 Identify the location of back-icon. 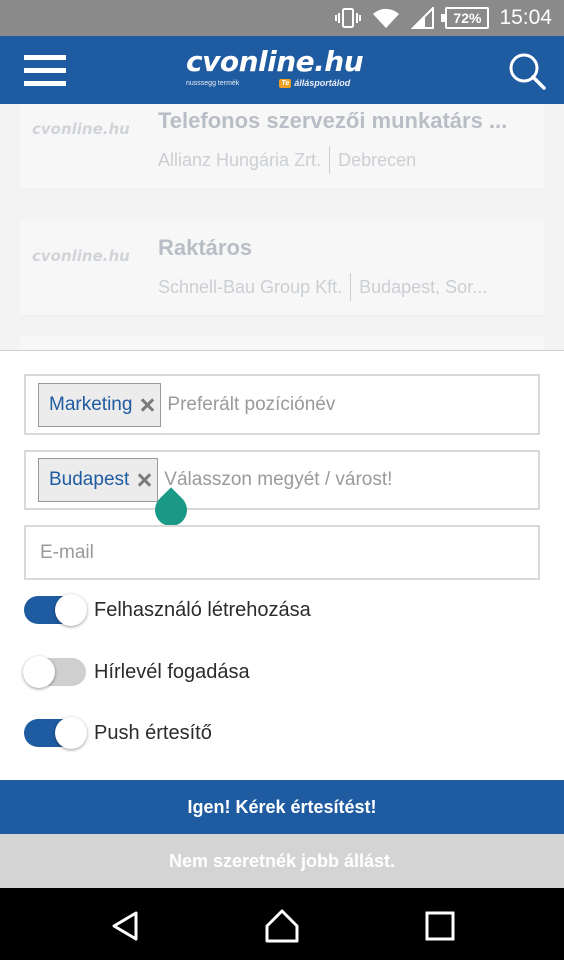
(126, 926).